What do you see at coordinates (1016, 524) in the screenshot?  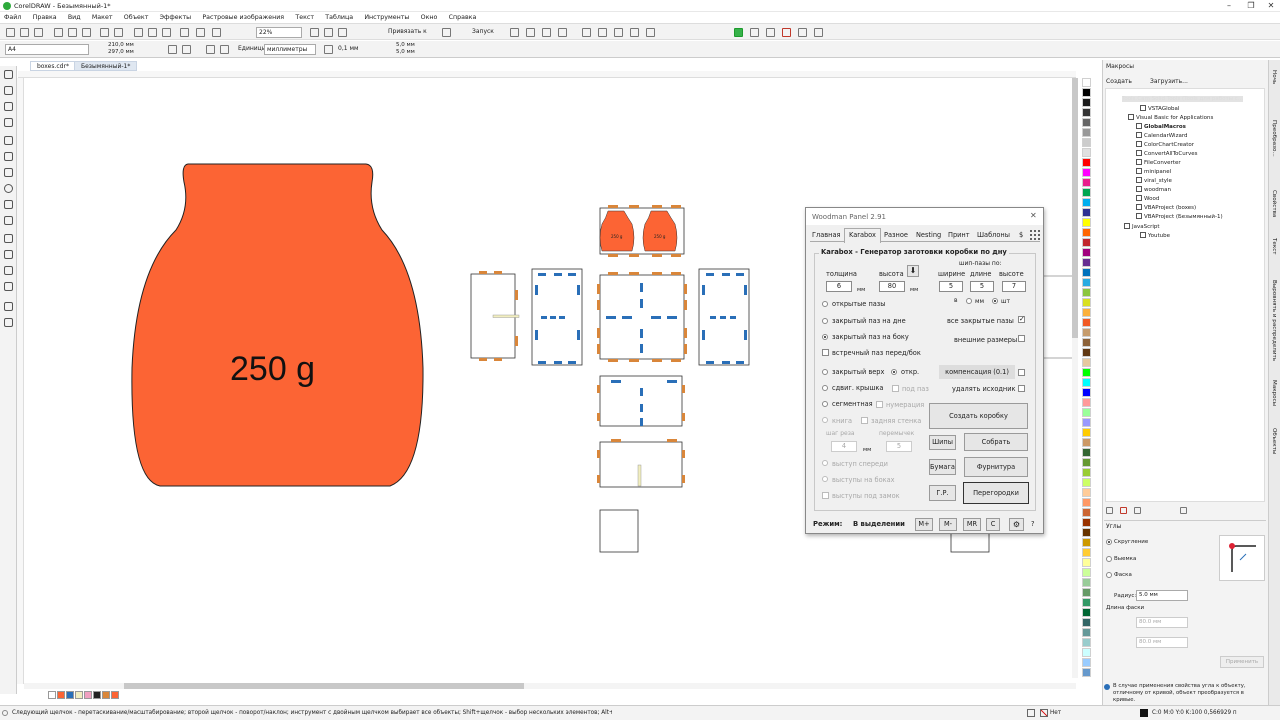 I see `settings-gear-icon: ⚙` at bounding box center [1016, 524].